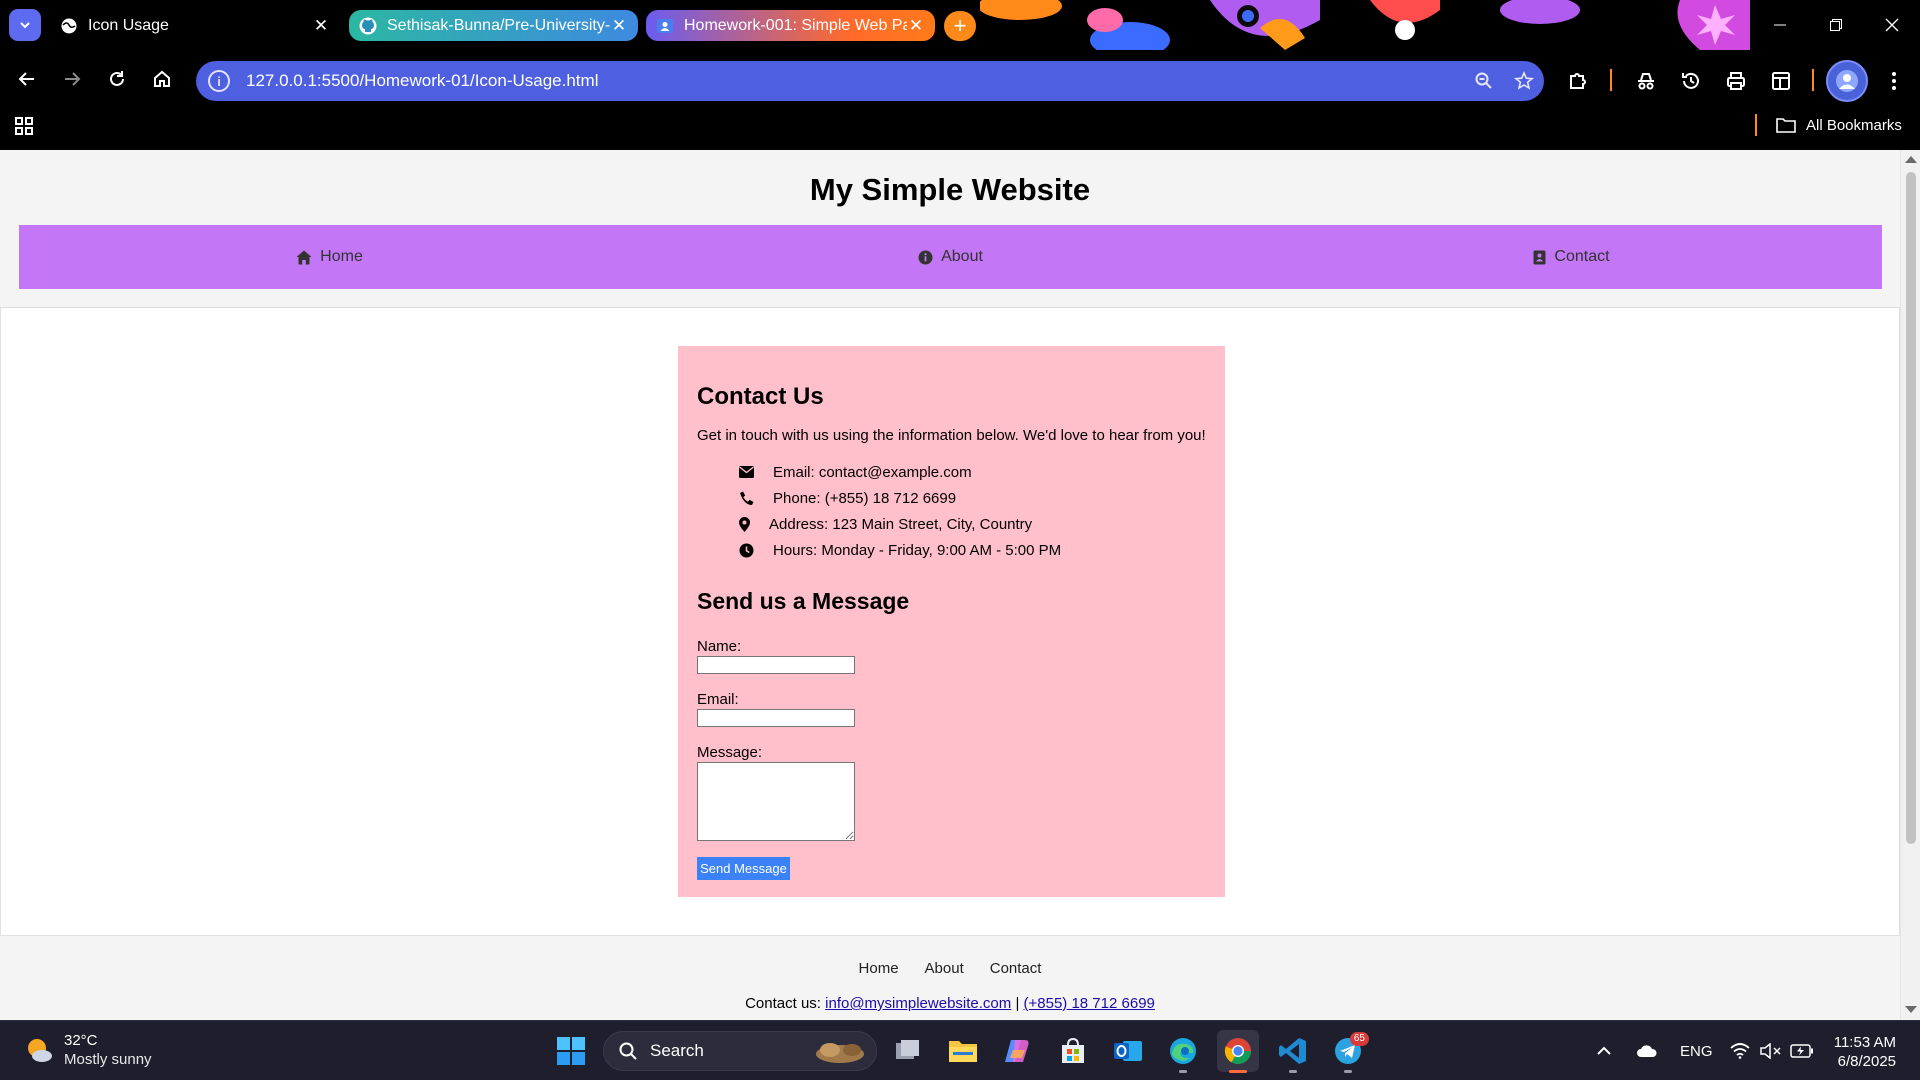 Image resolution: width=1920 pixels, height=1080 pixels. Describe the element at coordinates (329, 257) in the screenshot. I see `nav-item-home: Home` at that location.